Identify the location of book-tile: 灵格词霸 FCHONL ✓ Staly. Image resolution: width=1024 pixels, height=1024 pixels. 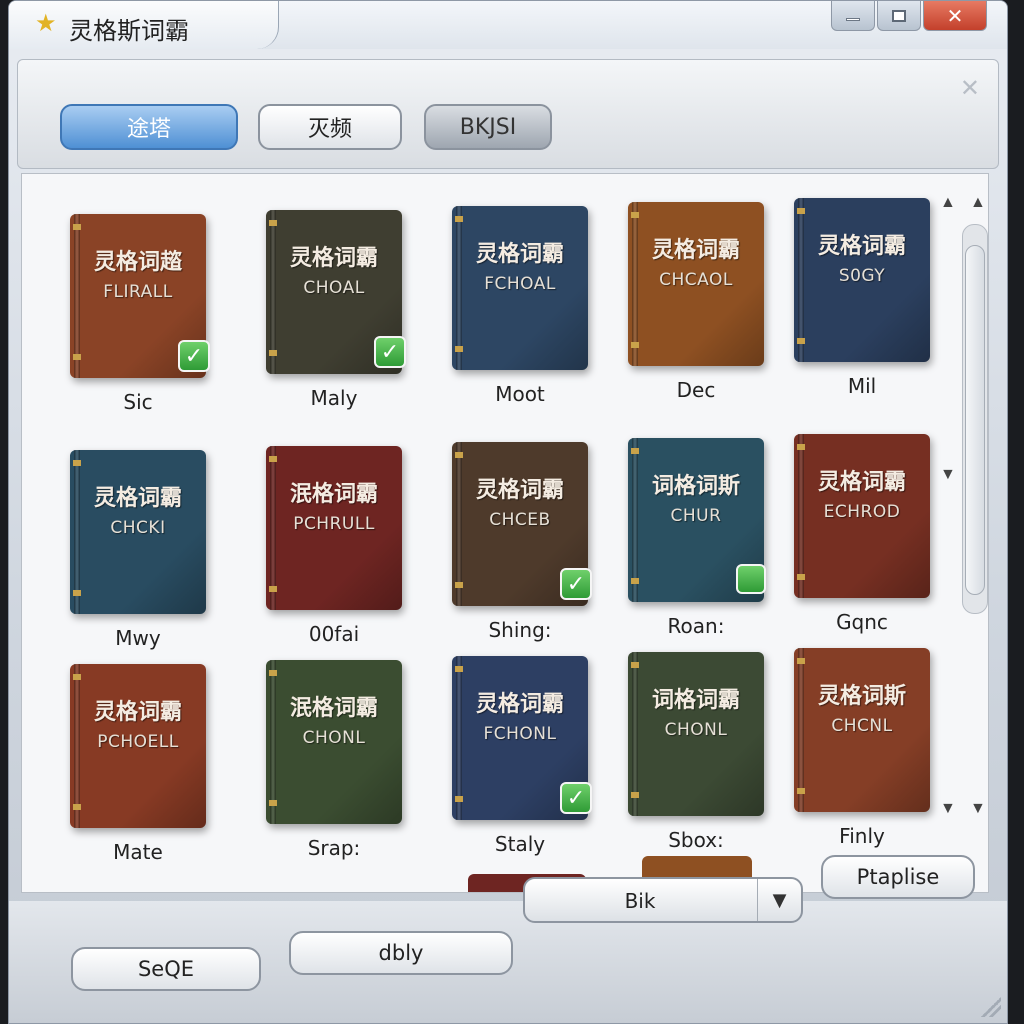
(527, 766).